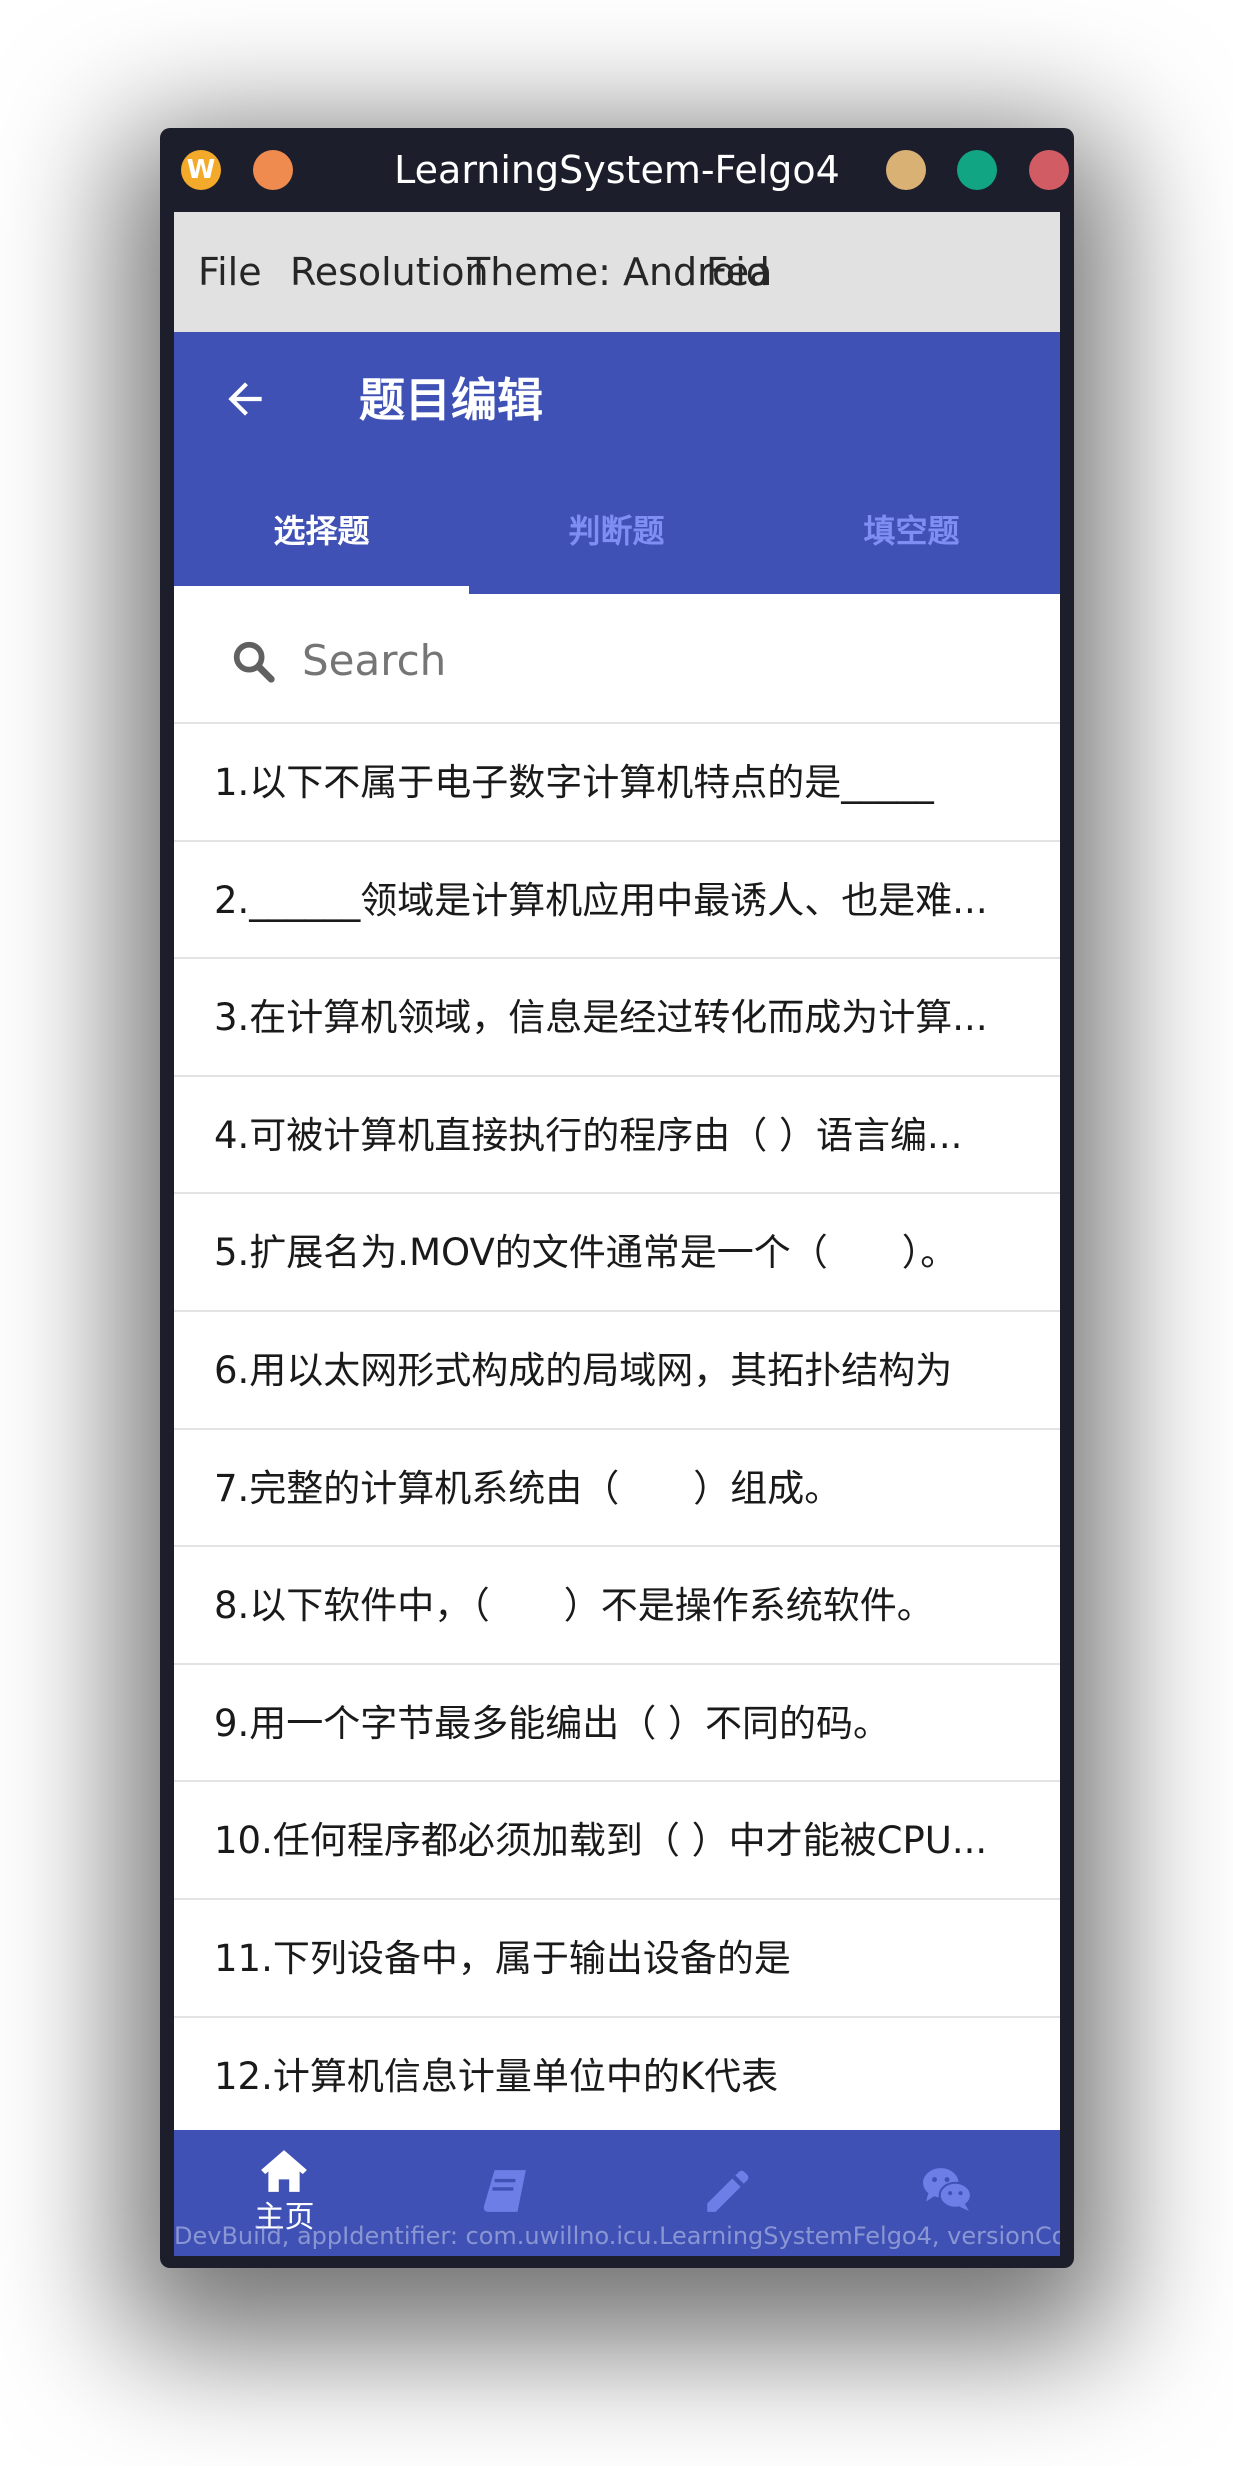 The height and width of the screenshot is (2466, 1233). What do you see at coordinates (739, 272) in the screenshot?
I see `menu-features: Fea` at bounding box center [739, 272].